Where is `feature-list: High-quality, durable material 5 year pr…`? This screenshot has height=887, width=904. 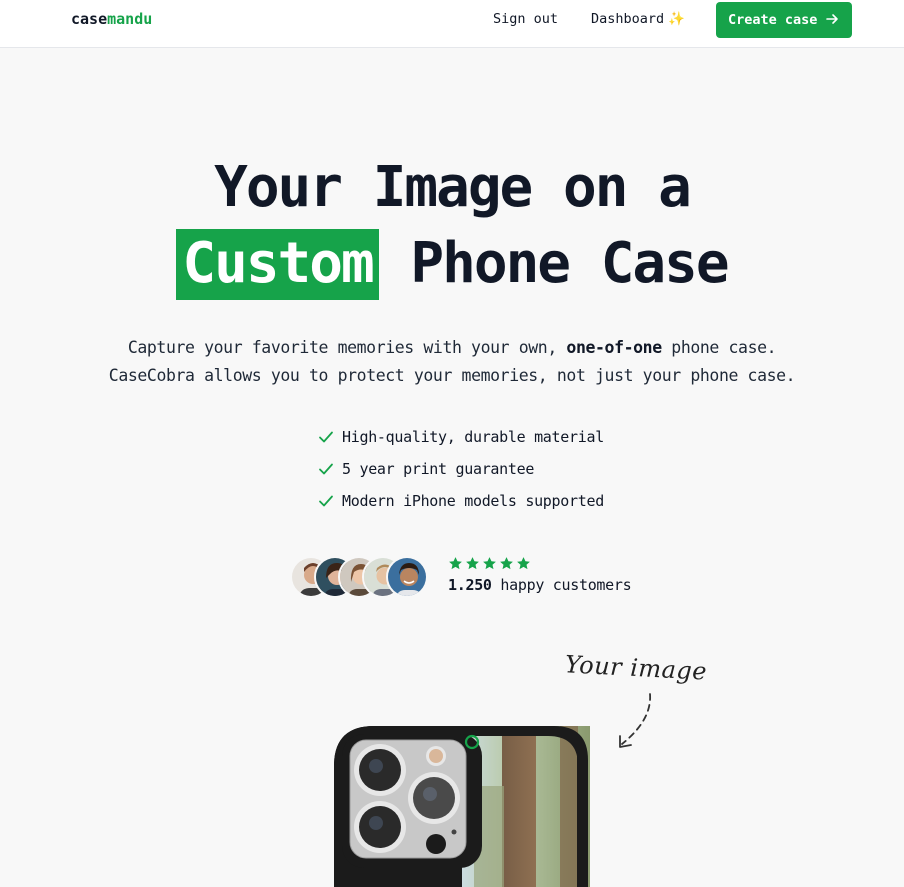
feature-list: High-quality, durable material 5 year pr… is located at coordinates (461, 469).